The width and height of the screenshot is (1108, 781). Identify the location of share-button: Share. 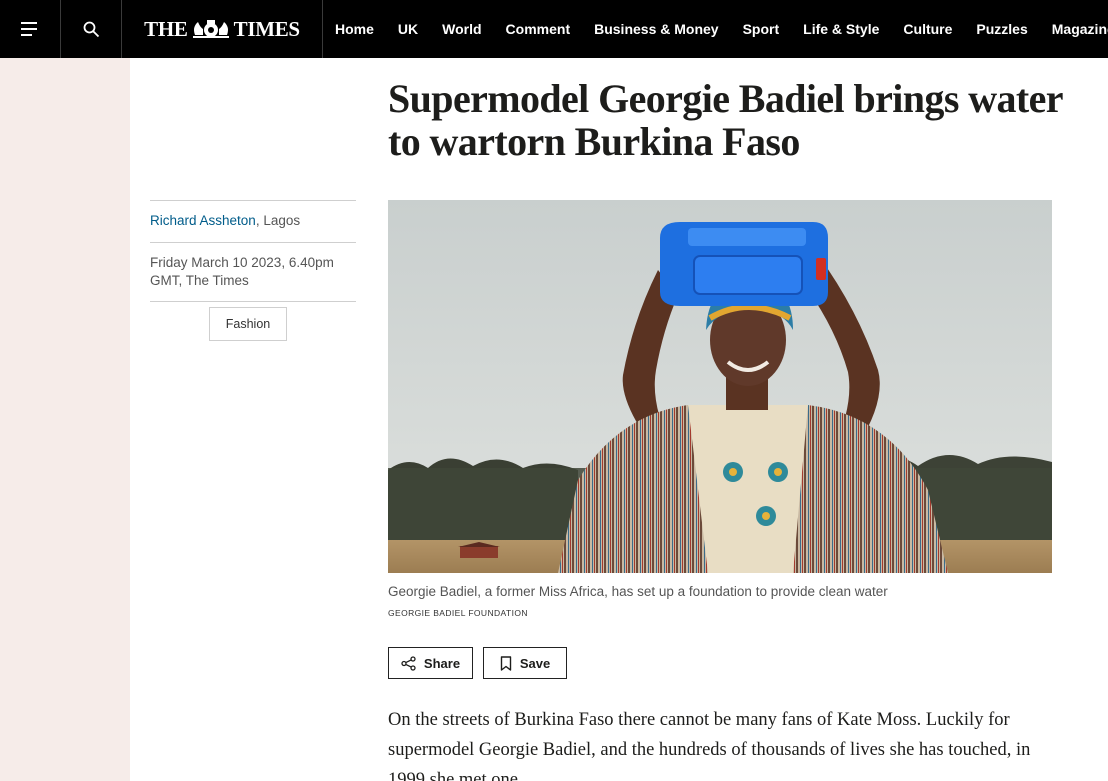
(430, 663).